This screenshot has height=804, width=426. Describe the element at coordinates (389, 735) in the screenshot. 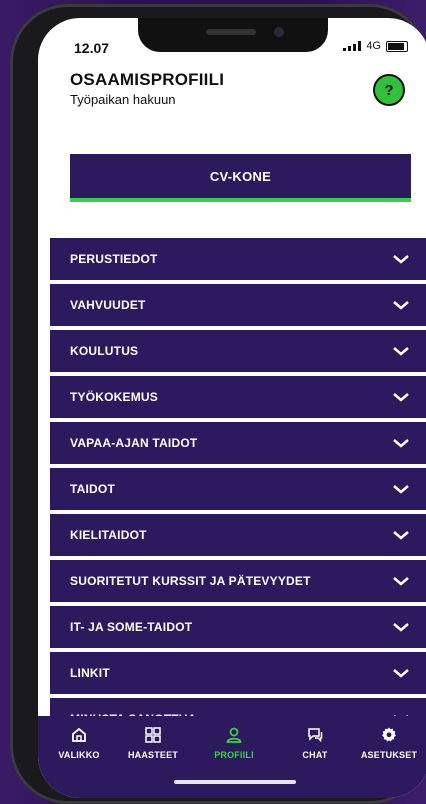

I see `gear-icon` at that location.